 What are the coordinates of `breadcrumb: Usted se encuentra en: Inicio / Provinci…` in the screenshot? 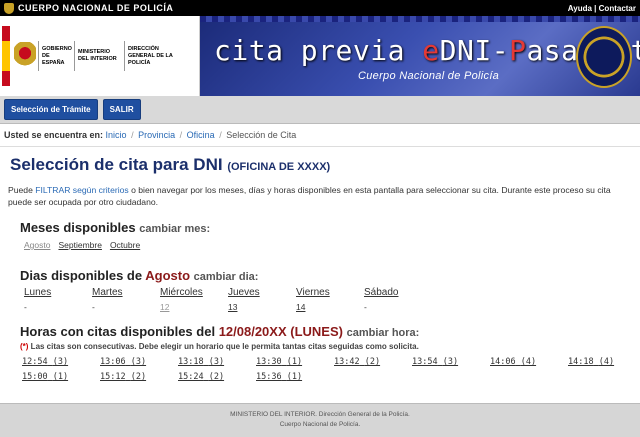 It's located at (320, 135).